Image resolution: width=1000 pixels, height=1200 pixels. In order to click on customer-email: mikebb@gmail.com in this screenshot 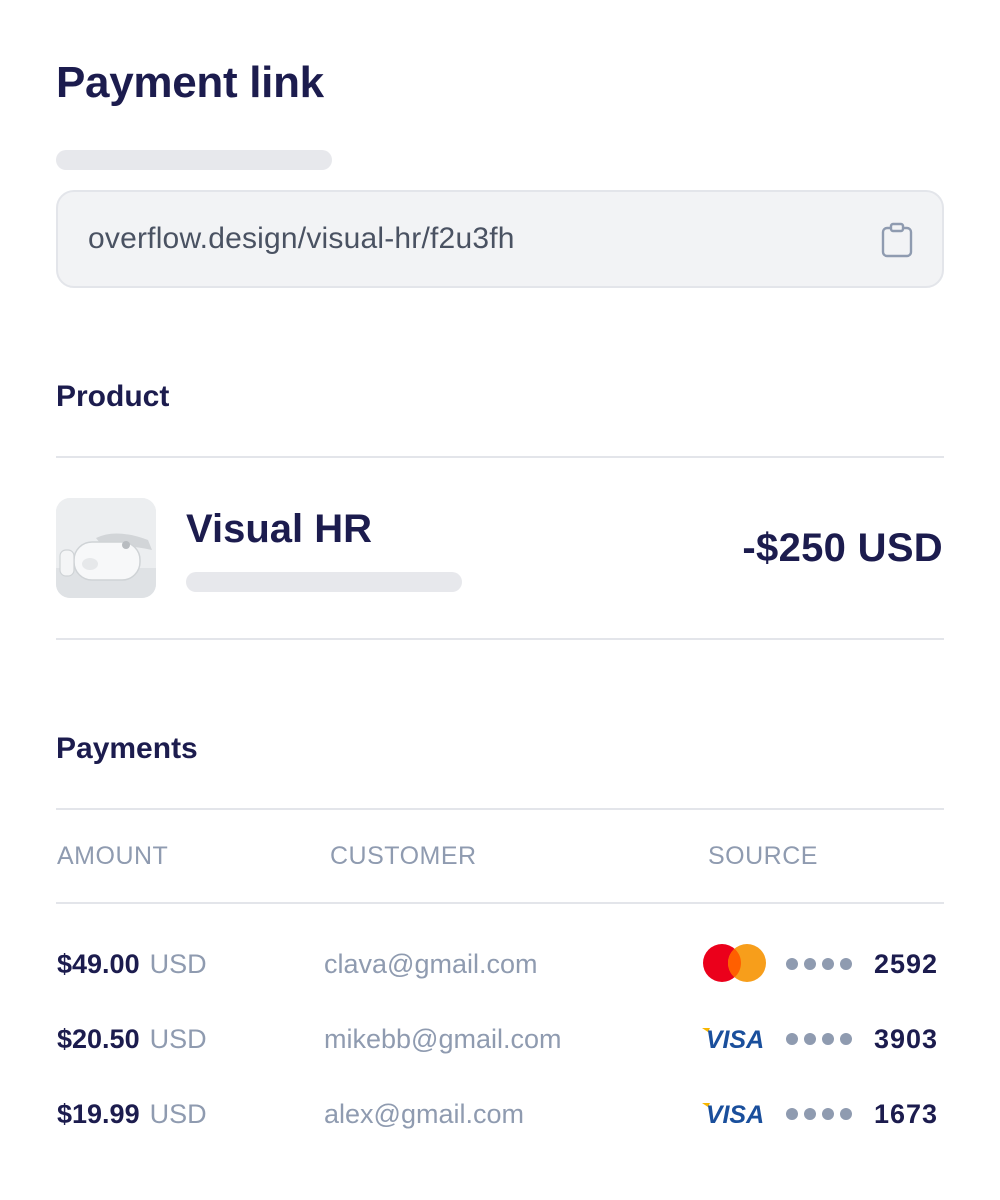, I will do `click(442, 1039)`.